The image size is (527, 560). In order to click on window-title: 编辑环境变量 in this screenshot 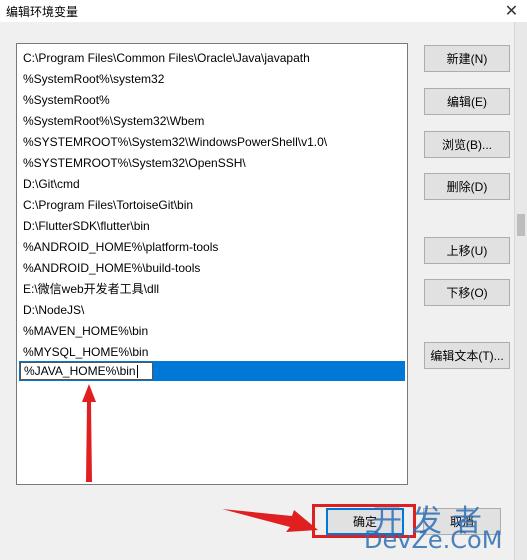, I will do `click(42, 12)`.